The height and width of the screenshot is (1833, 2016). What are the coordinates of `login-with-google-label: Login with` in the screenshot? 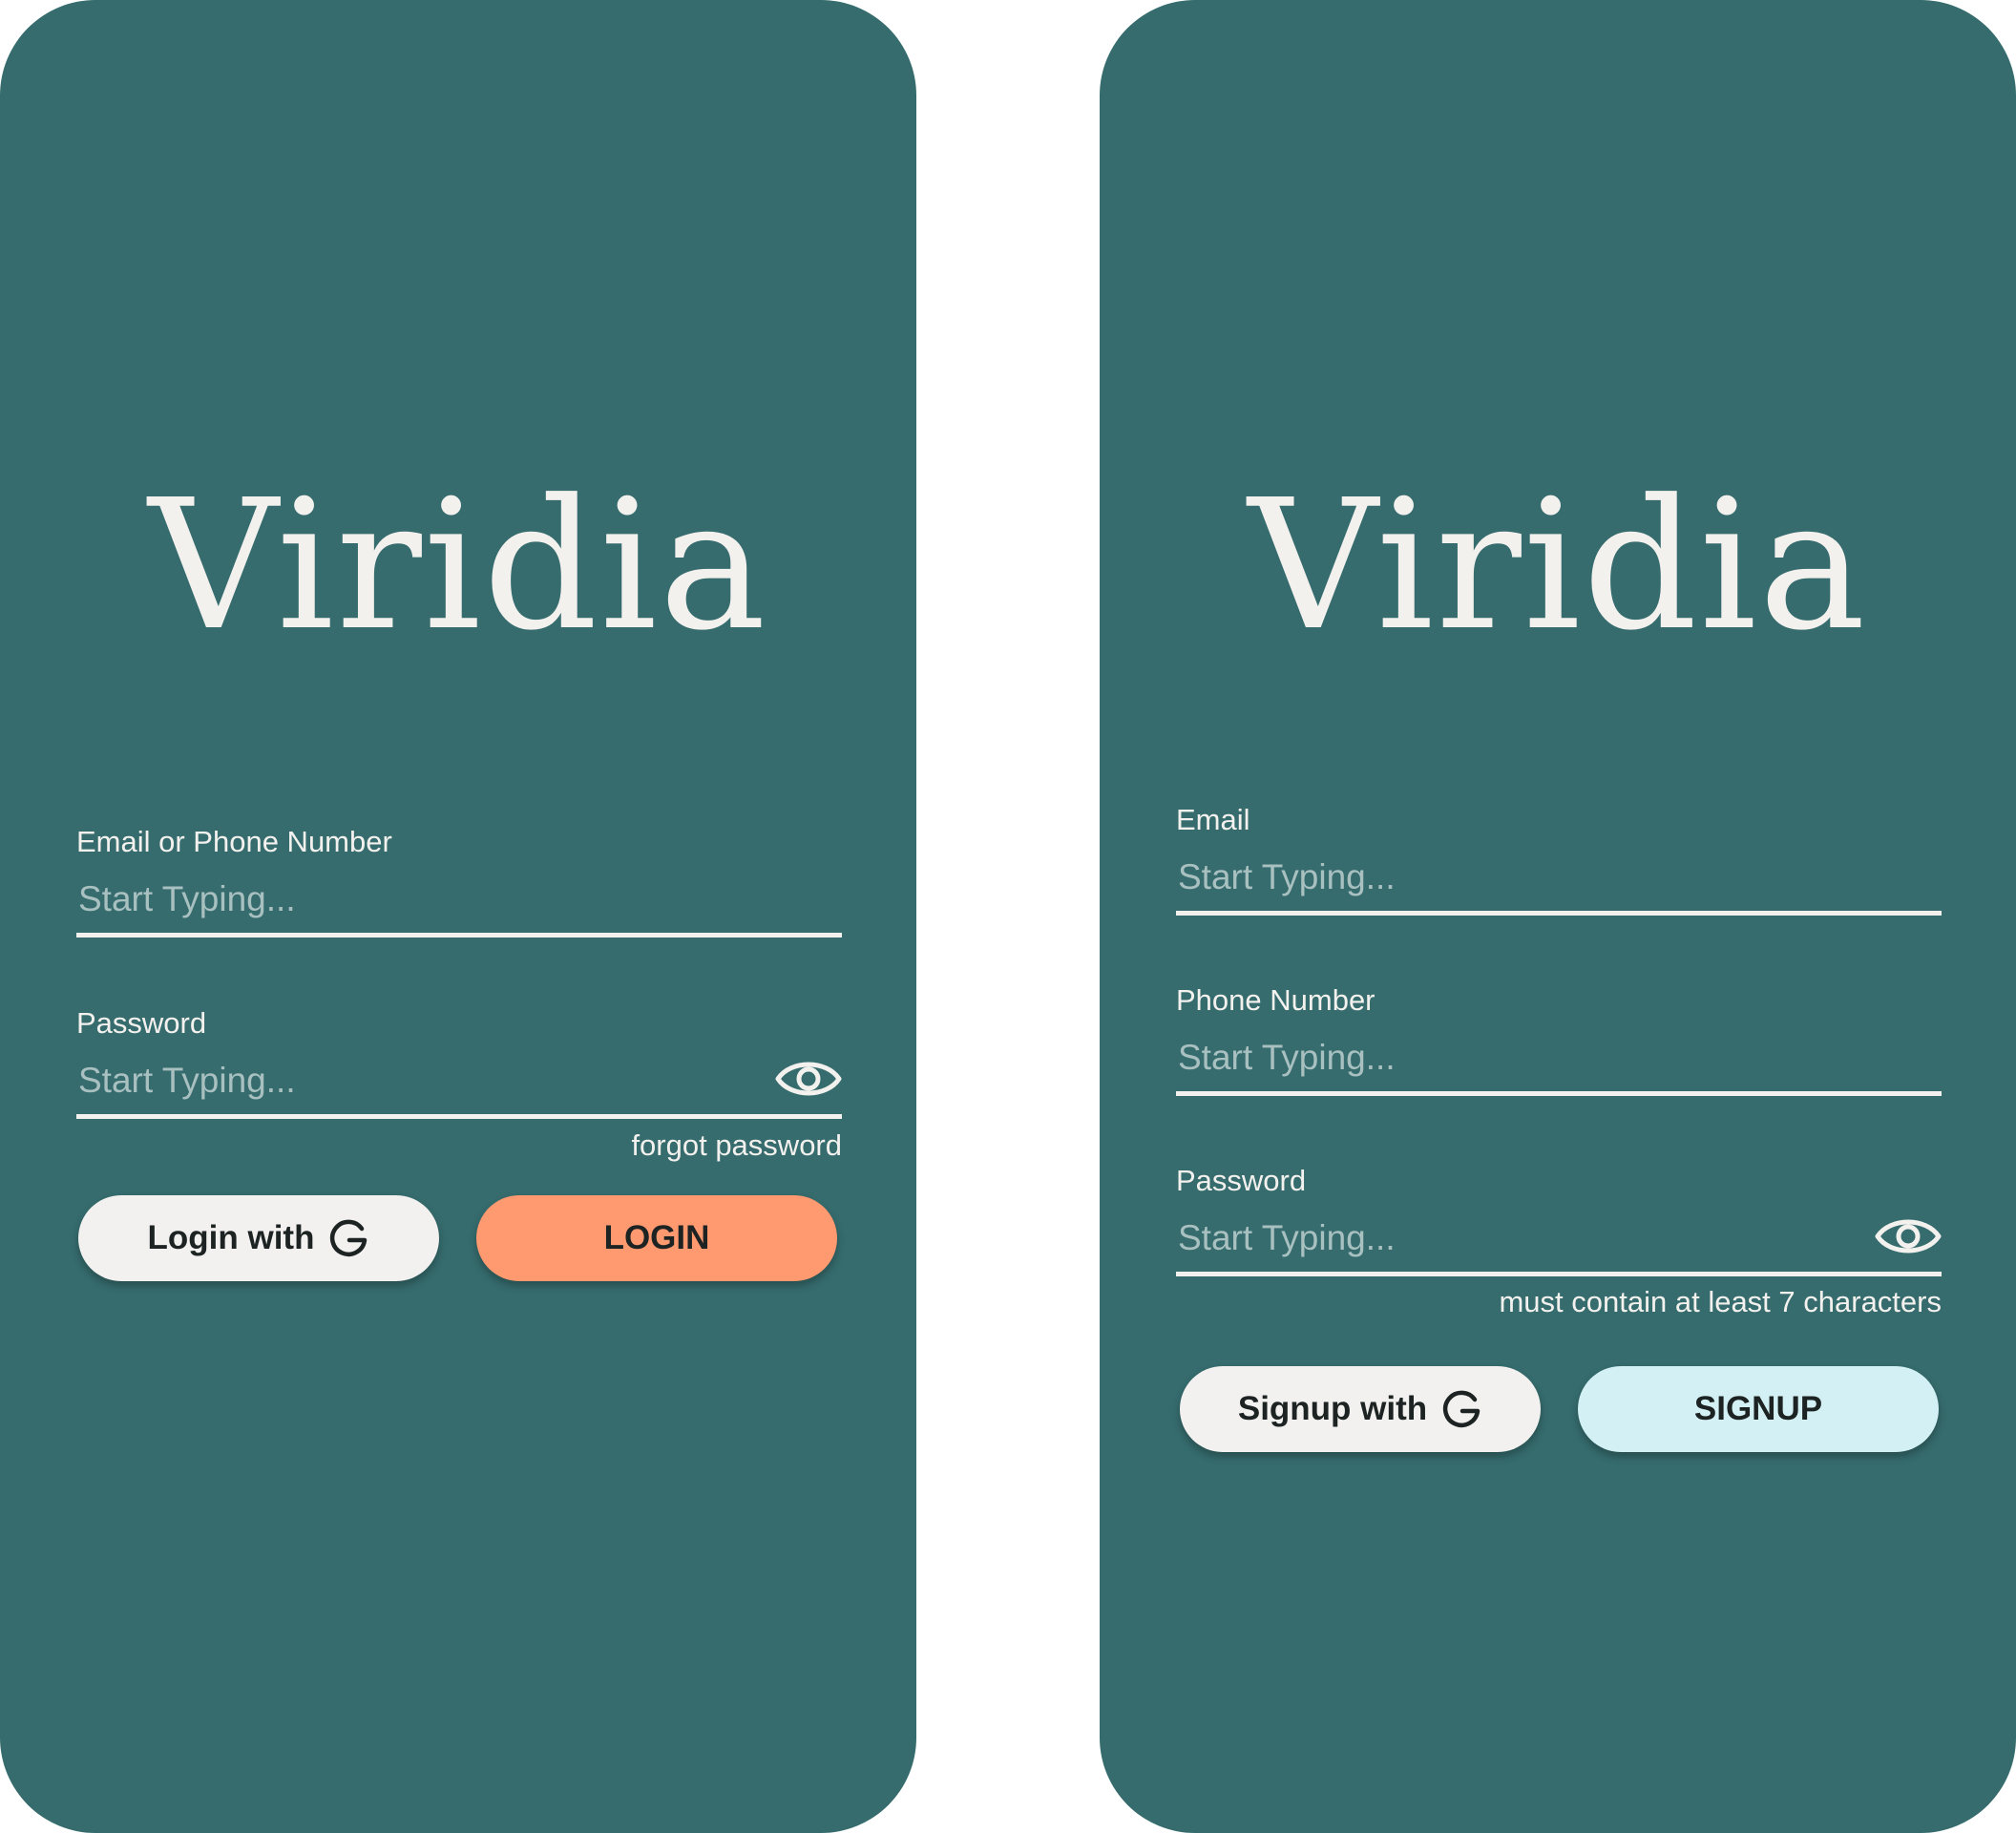 It's located at (231, 1238).